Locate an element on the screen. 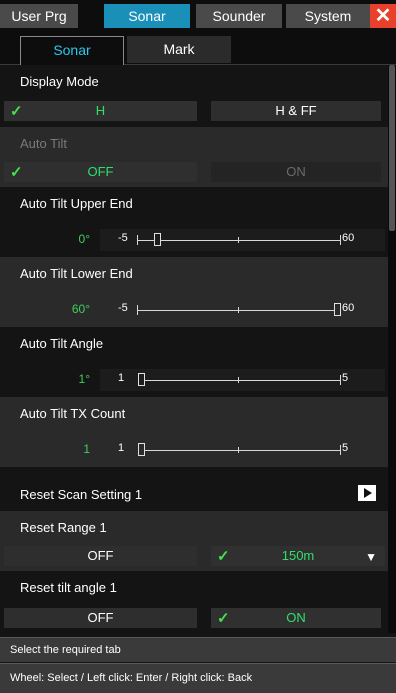 The width and height of the screenshot is (396, 693). chevron-down-icon: ▼ is located at coordinates (371, 557).